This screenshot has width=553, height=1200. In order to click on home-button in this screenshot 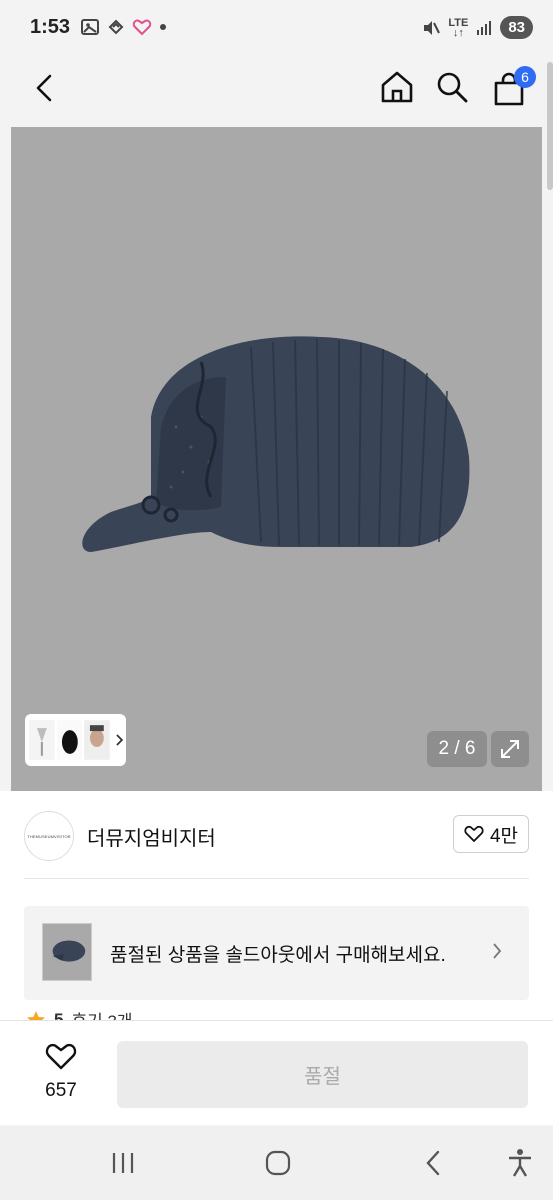, I will do `click(397, 87)`.